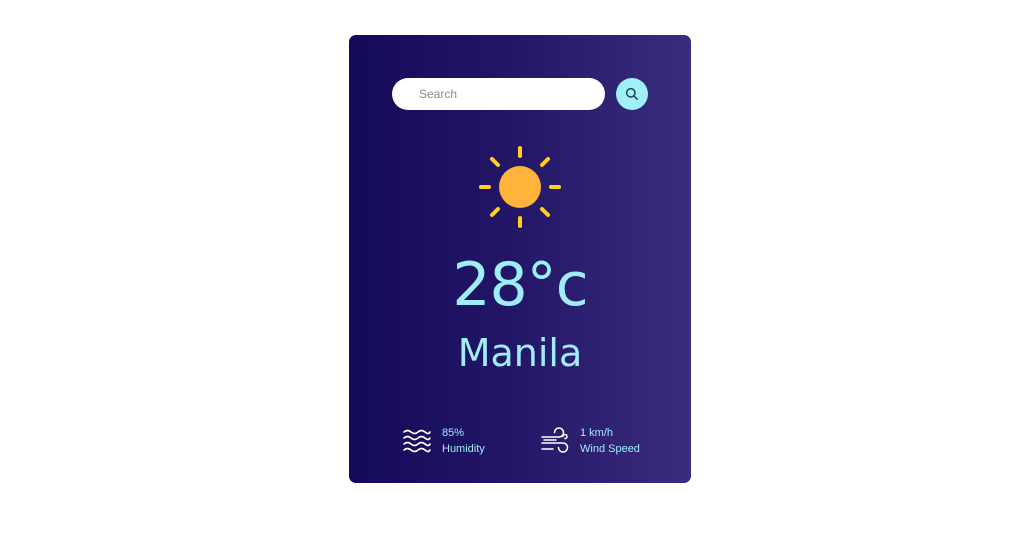  I want to click on search-icon, so click(631, 93).